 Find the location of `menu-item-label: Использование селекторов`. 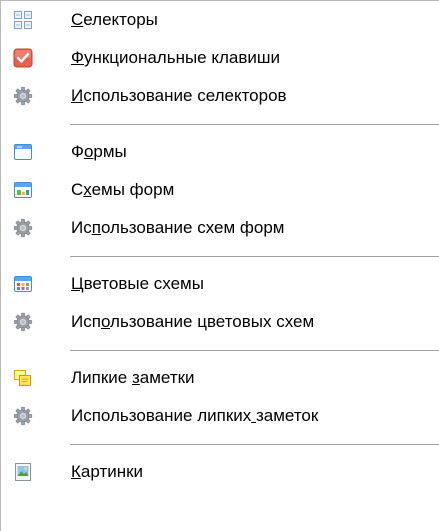

menu-item-label: Использование селекторов is located at coordinates (179, 95).